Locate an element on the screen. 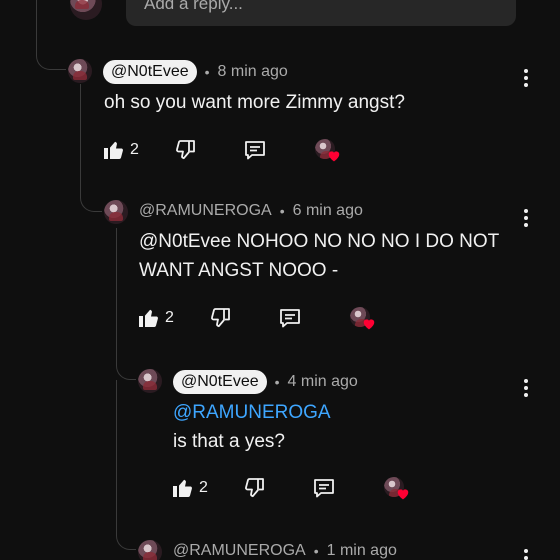  comment-line: oh so you want more Zimmy angst? is located at coordinates (254, 102).